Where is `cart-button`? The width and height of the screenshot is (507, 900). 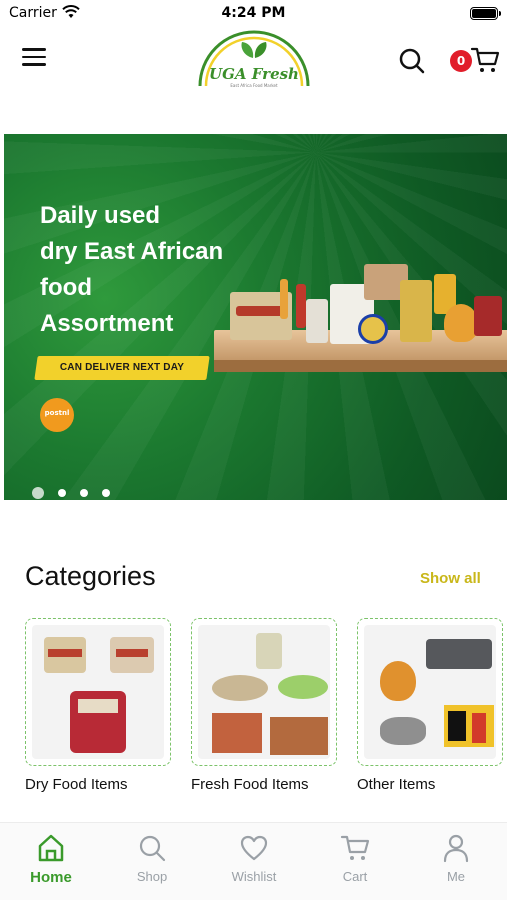
cart-button is located at coordinates (485, 60).